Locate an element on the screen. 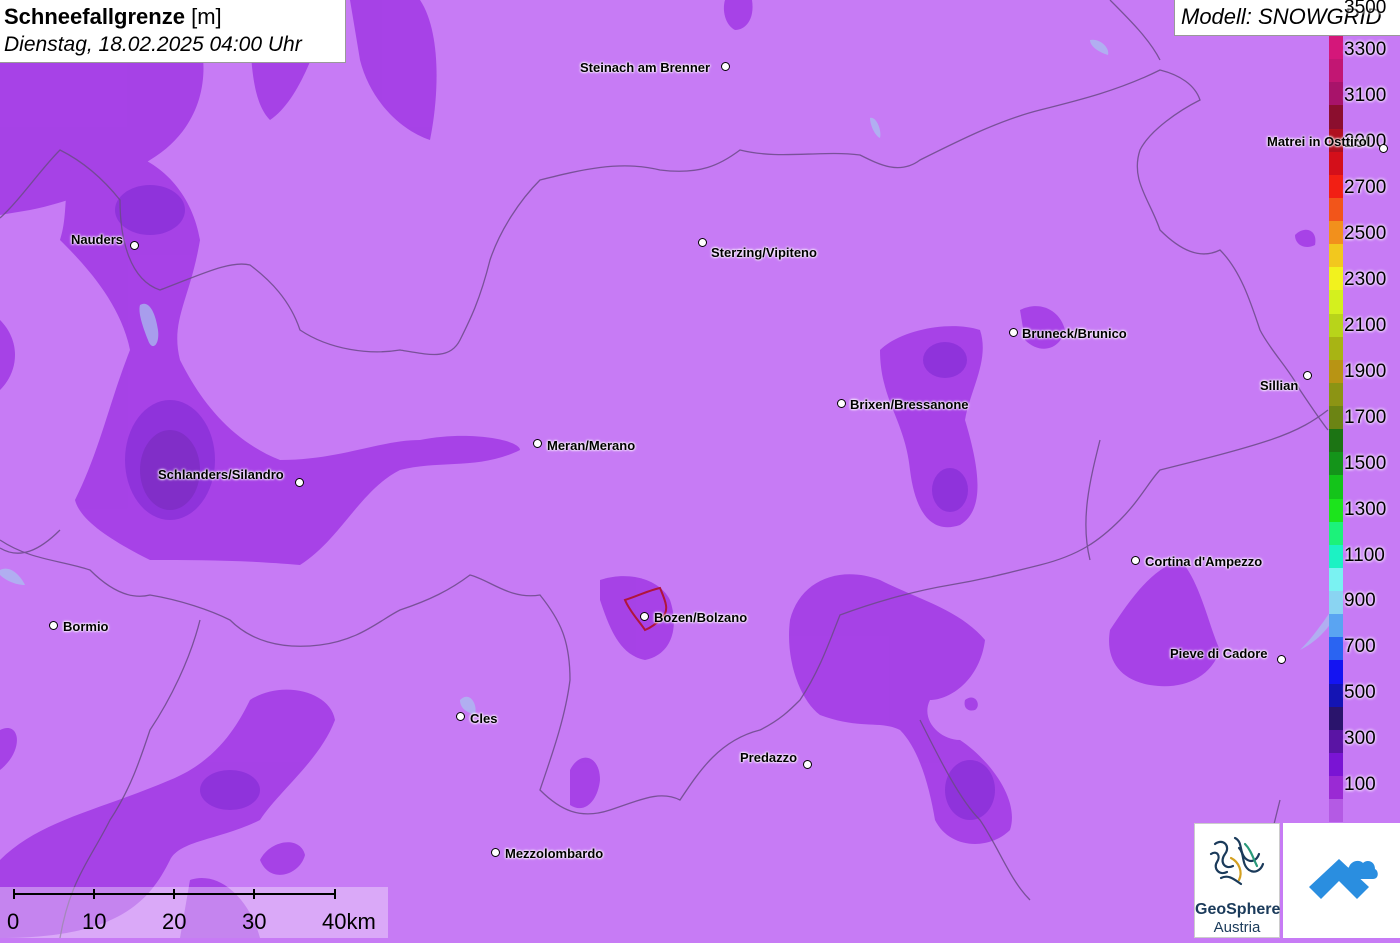 This screenshot has height=943, width=1400. legend-color-bar is located at coordinates (1336, 429).